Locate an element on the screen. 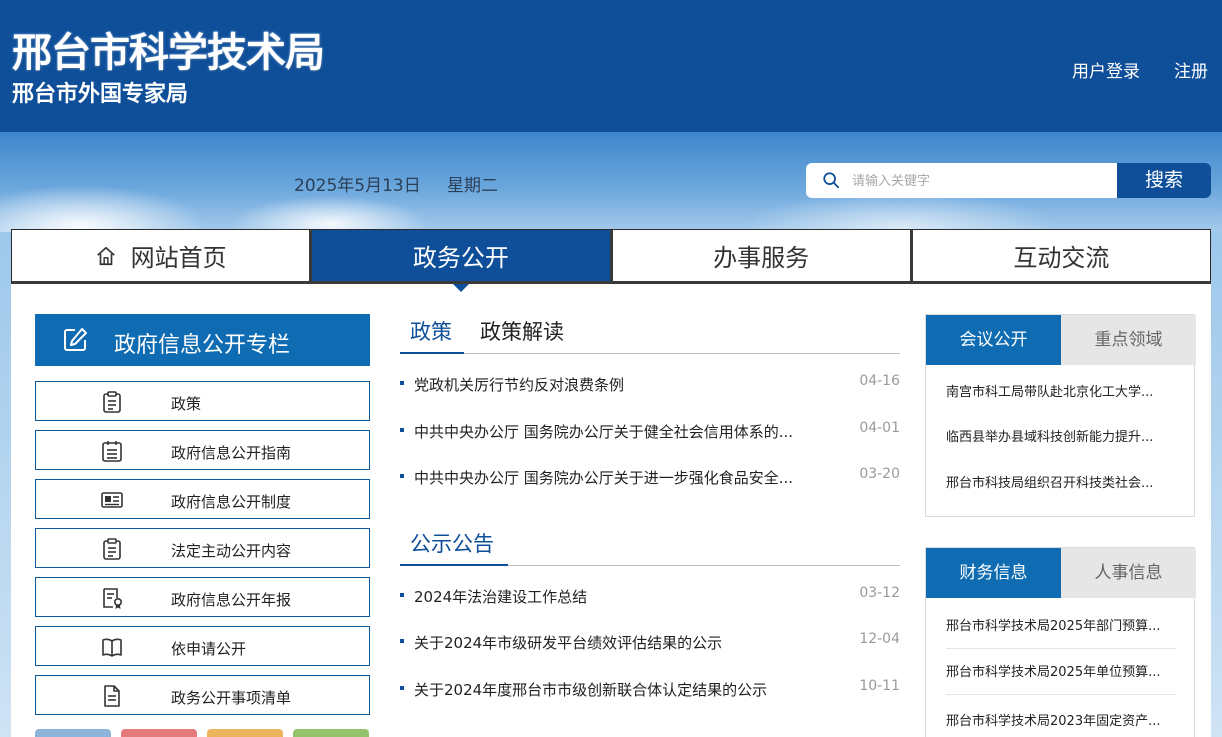 The width and height of the screenshot is (1222, 737). site-title: 邢台市科学技术局 is located at coordinates (168, 52).